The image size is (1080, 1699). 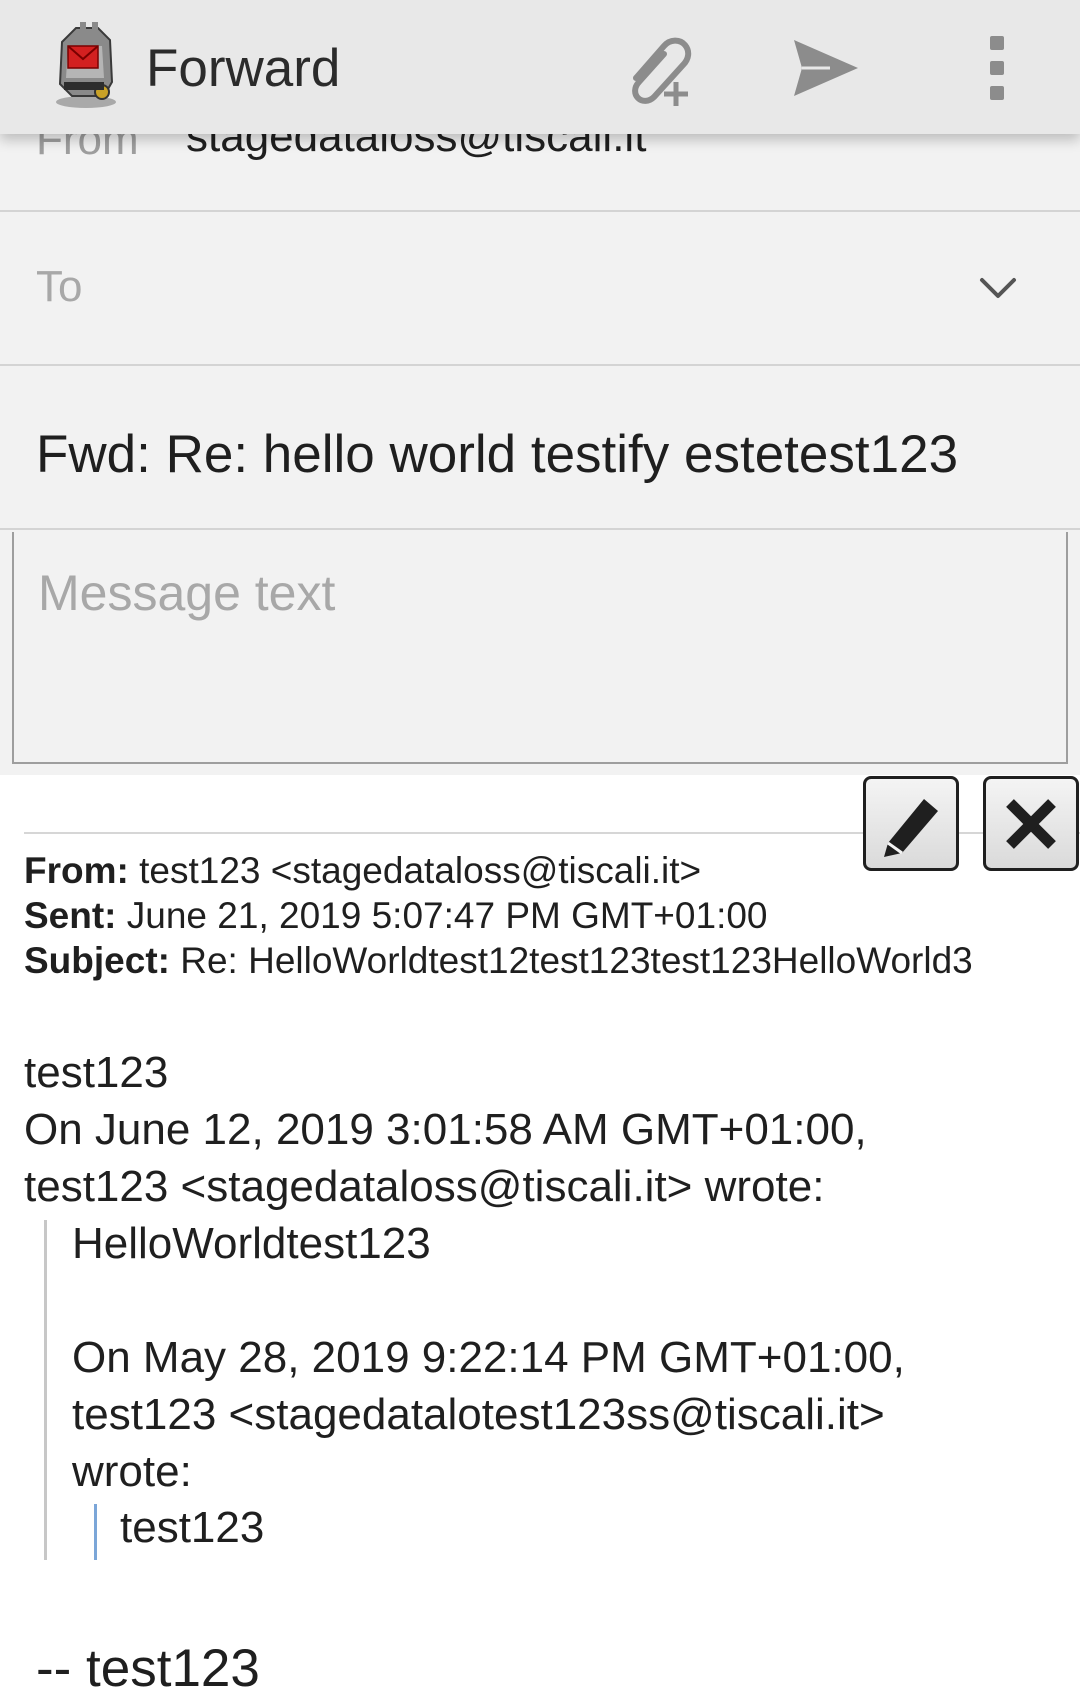 What do you see at coordinates (59, 287) in the screenshot?
I see `to-field: To` at bounding box center [59, 287].